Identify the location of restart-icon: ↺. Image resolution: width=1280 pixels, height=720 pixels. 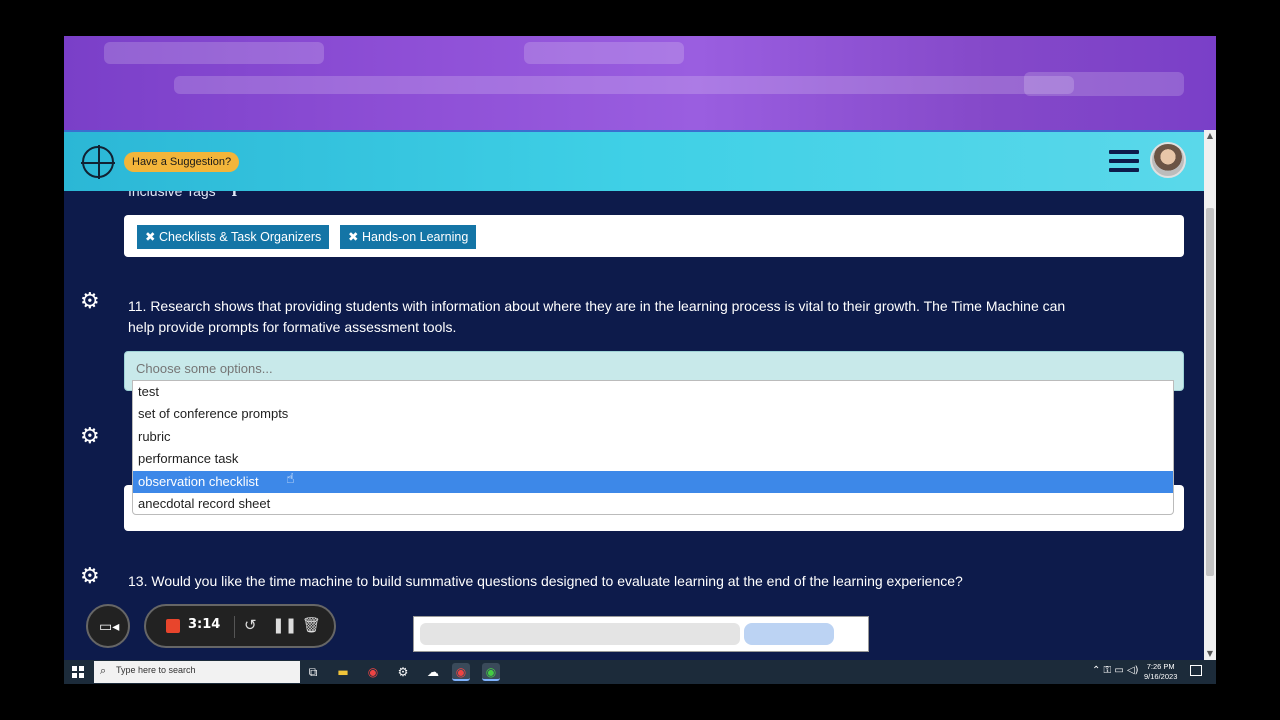
(250, 625).